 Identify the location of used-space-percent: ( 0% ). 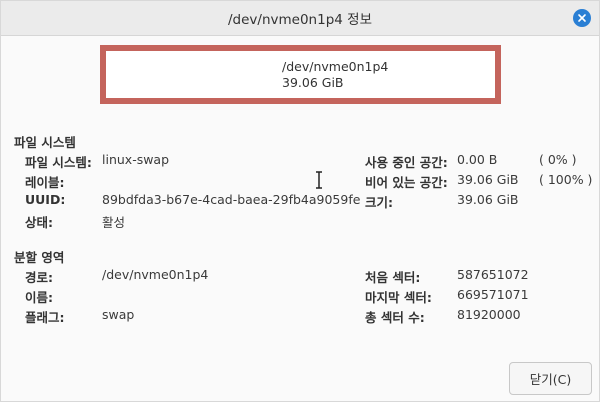
(558, 159).